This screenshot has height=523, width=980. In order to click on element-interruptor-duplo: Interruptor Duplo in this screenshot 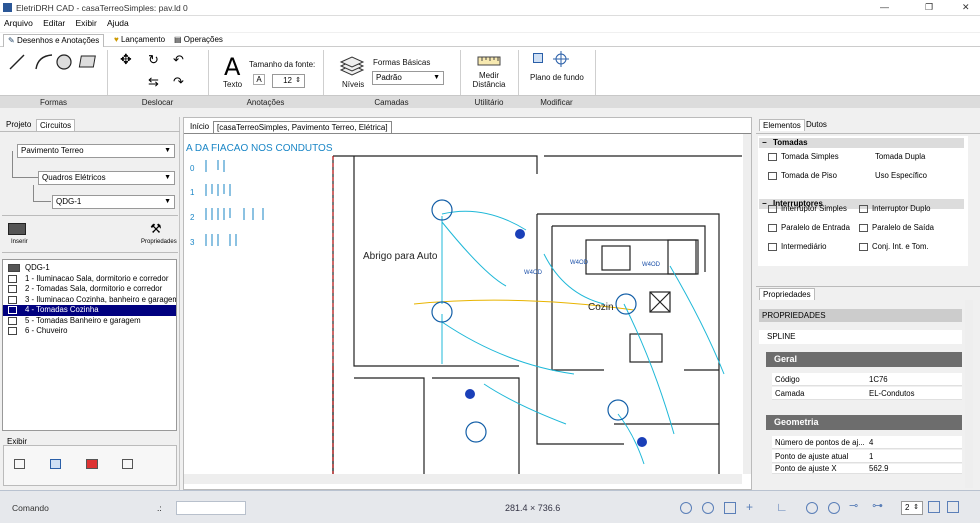, I will do `click(895, 208)`.